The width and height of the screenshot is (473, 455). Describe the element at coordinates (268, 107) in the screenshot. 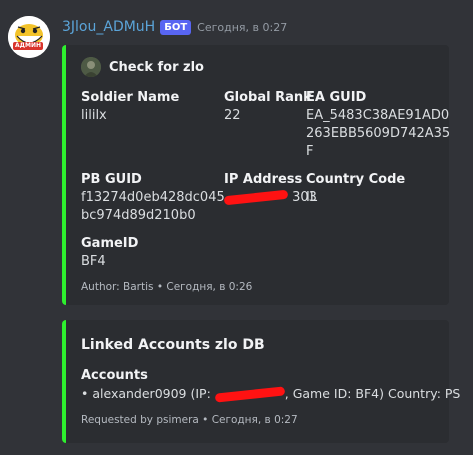

I see `field-global-rank: Global Rank 22` at that location.